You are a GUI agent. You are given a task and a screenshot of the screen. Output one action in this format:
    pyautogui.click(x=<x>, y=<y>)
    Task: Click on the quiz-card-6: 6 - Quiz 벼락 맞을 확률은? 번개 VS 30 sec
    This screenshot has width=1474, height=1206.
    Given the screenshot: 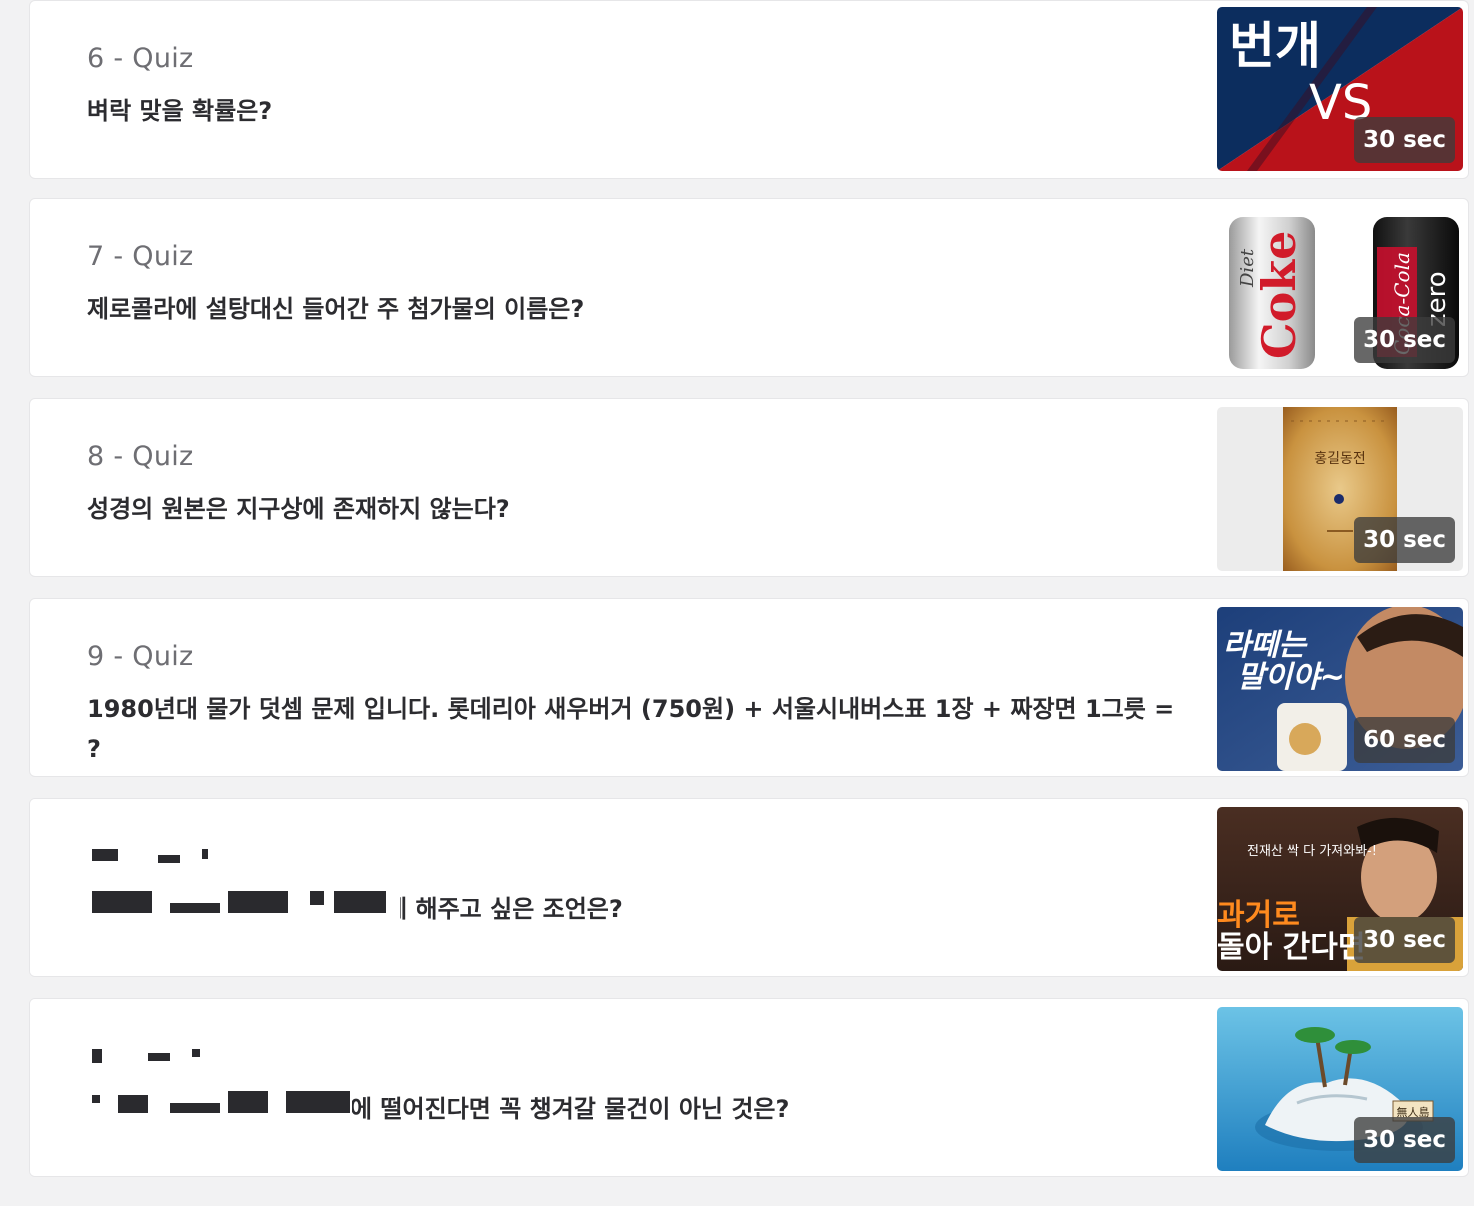 What is the action you would take?
    pyautogui.click(x=749, y=89)
    